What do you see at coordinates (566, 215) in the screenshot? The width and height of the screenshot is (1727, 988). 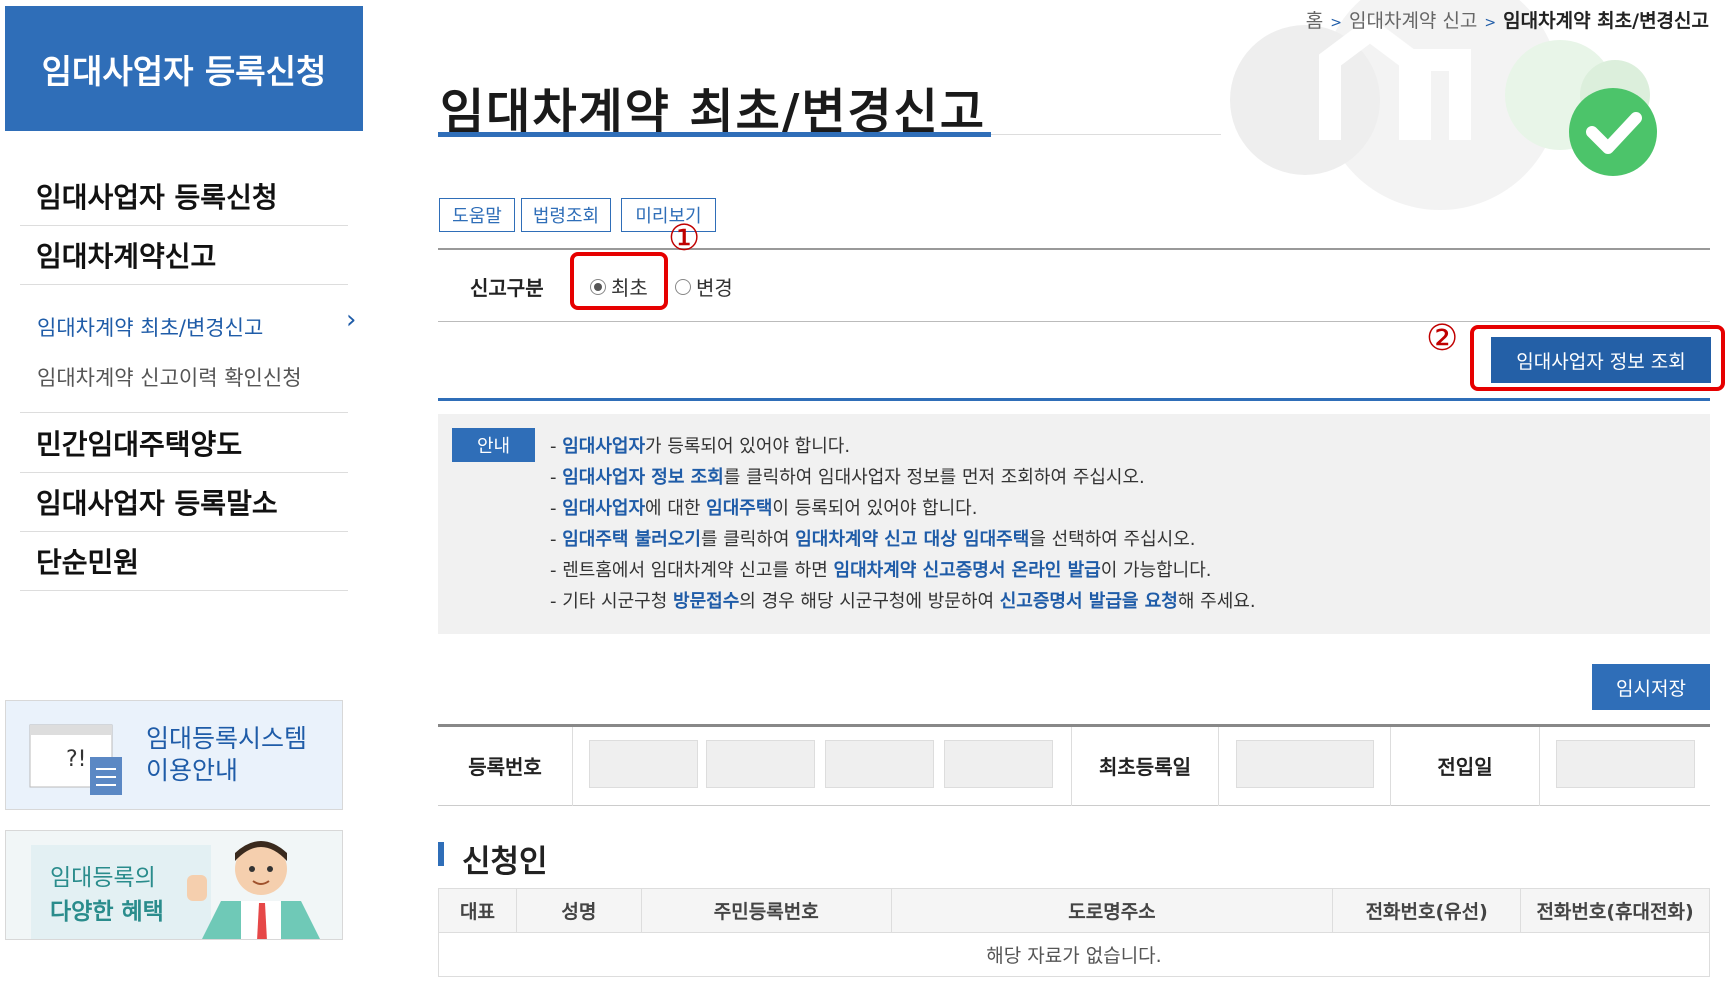 I see `law-lookup-button: 법령조회` at bounding box center [566, 215].